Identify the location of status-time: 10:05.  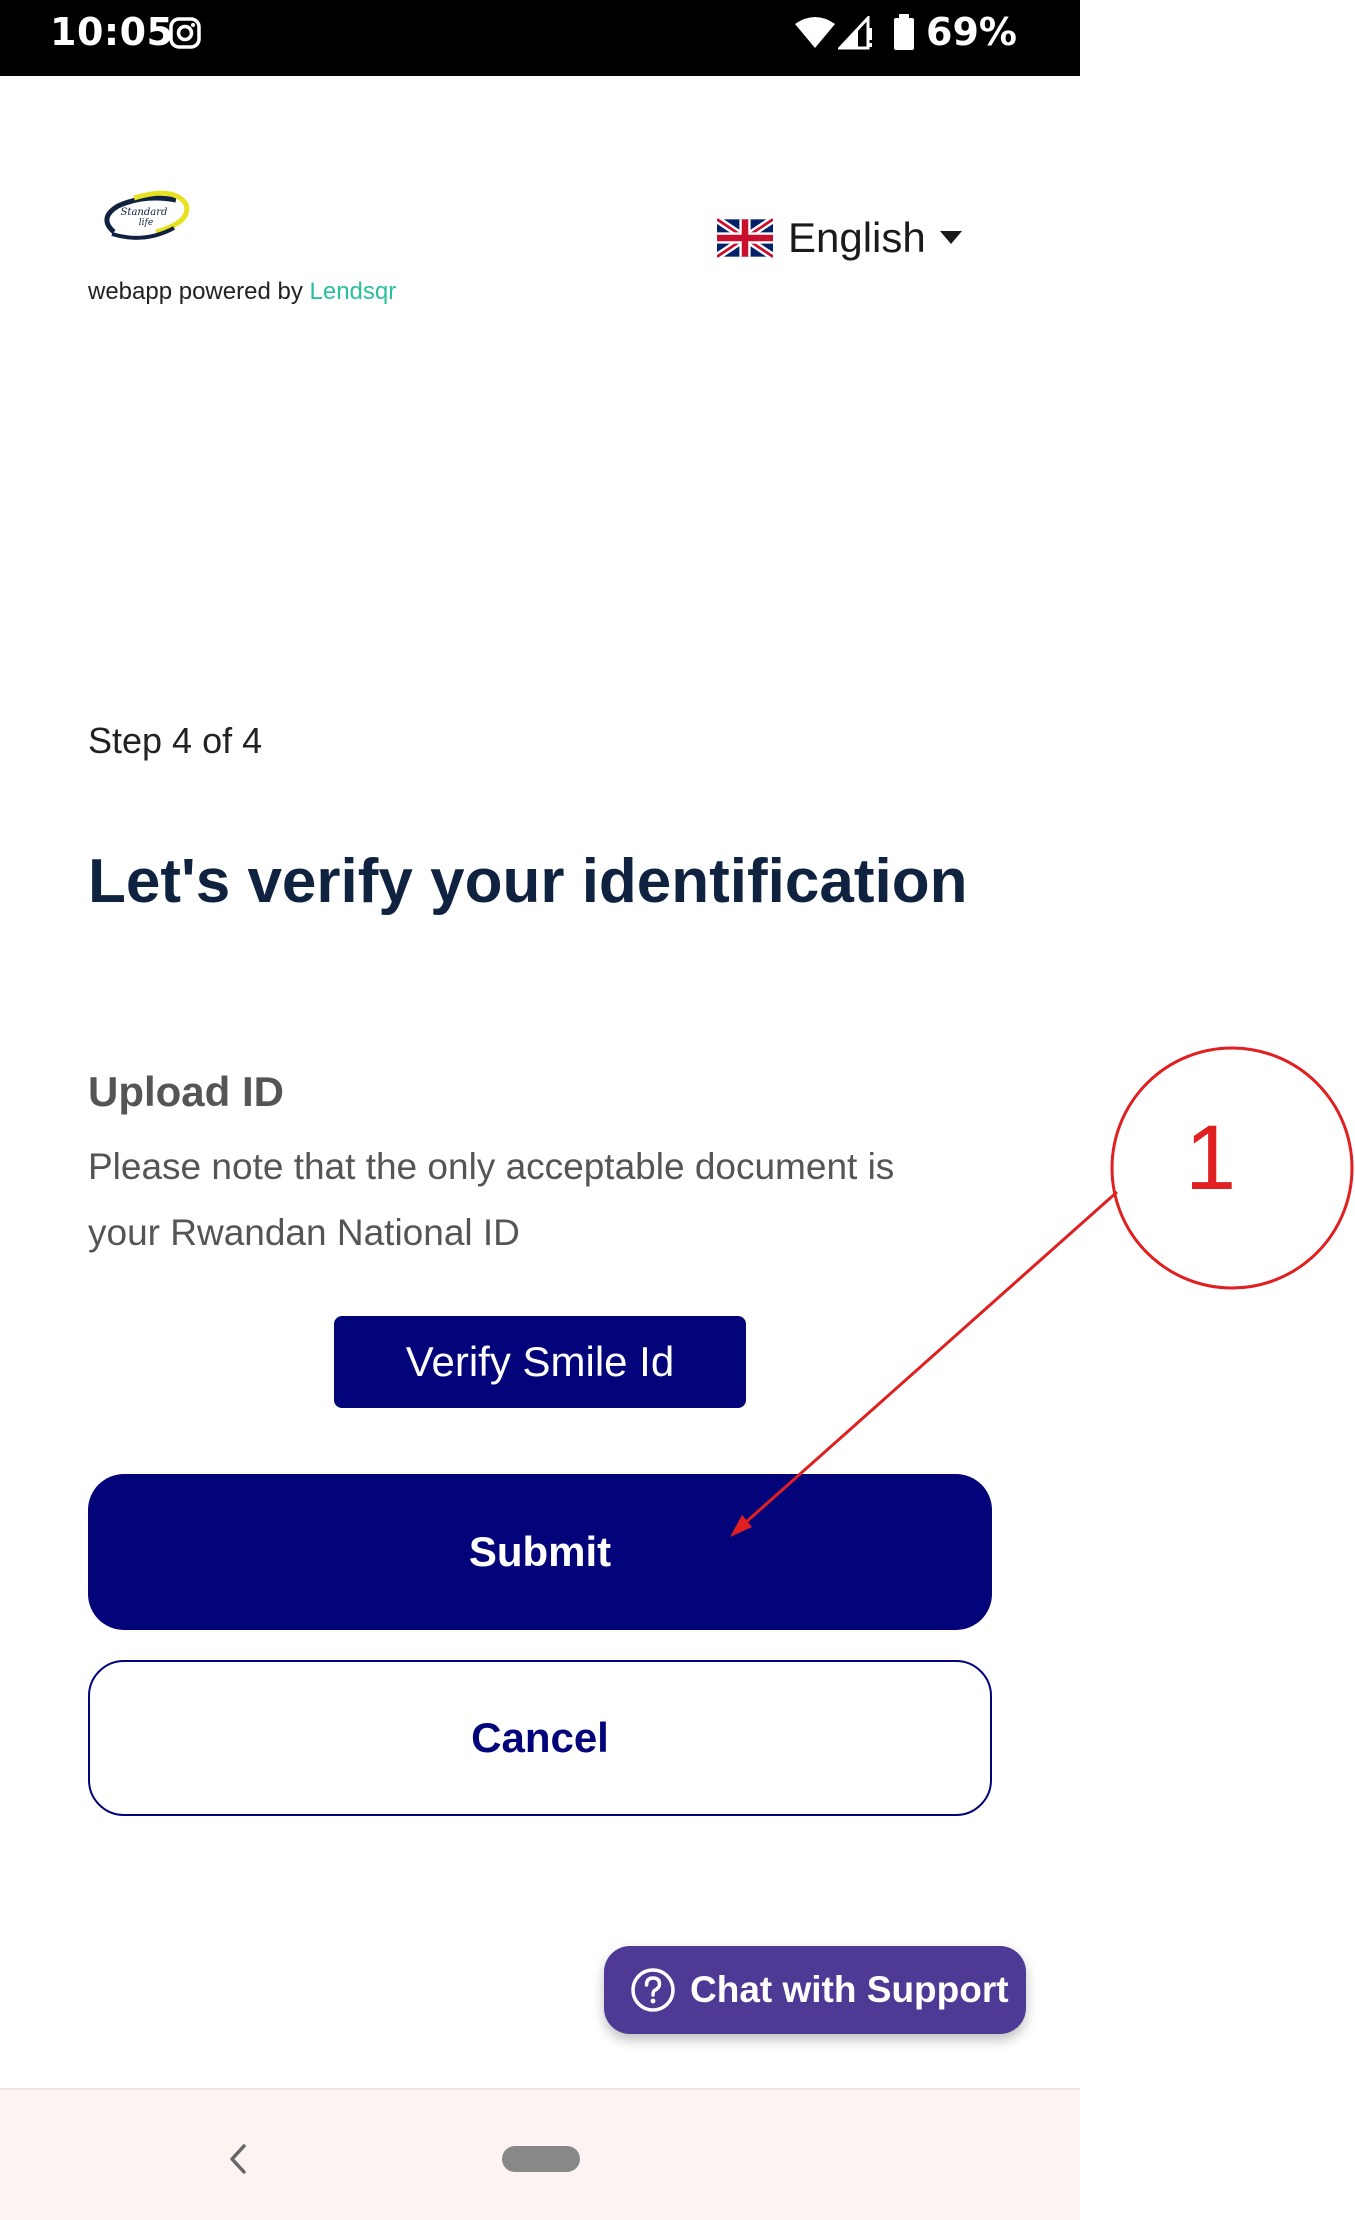
(112, 32).